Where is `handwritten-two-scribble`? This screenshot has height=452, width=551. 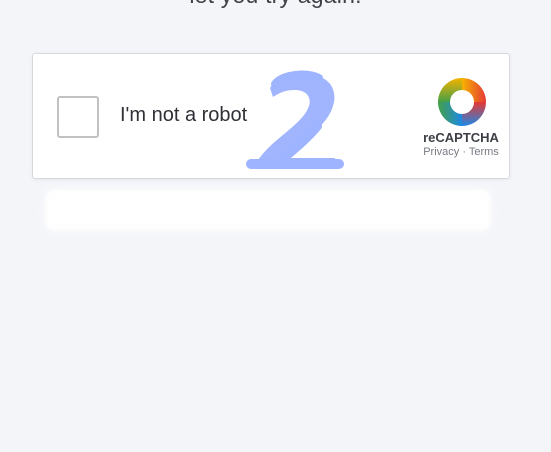
handwritten-two-scribble is located at coordinates (295, 119).